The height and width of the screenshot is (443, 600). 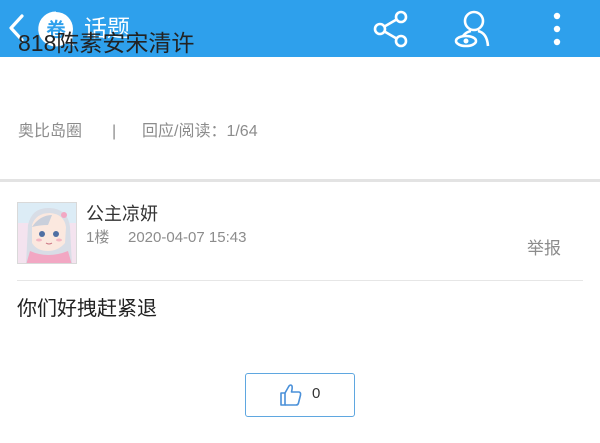 I want to click on post-divider, so click(x=300, y=280).